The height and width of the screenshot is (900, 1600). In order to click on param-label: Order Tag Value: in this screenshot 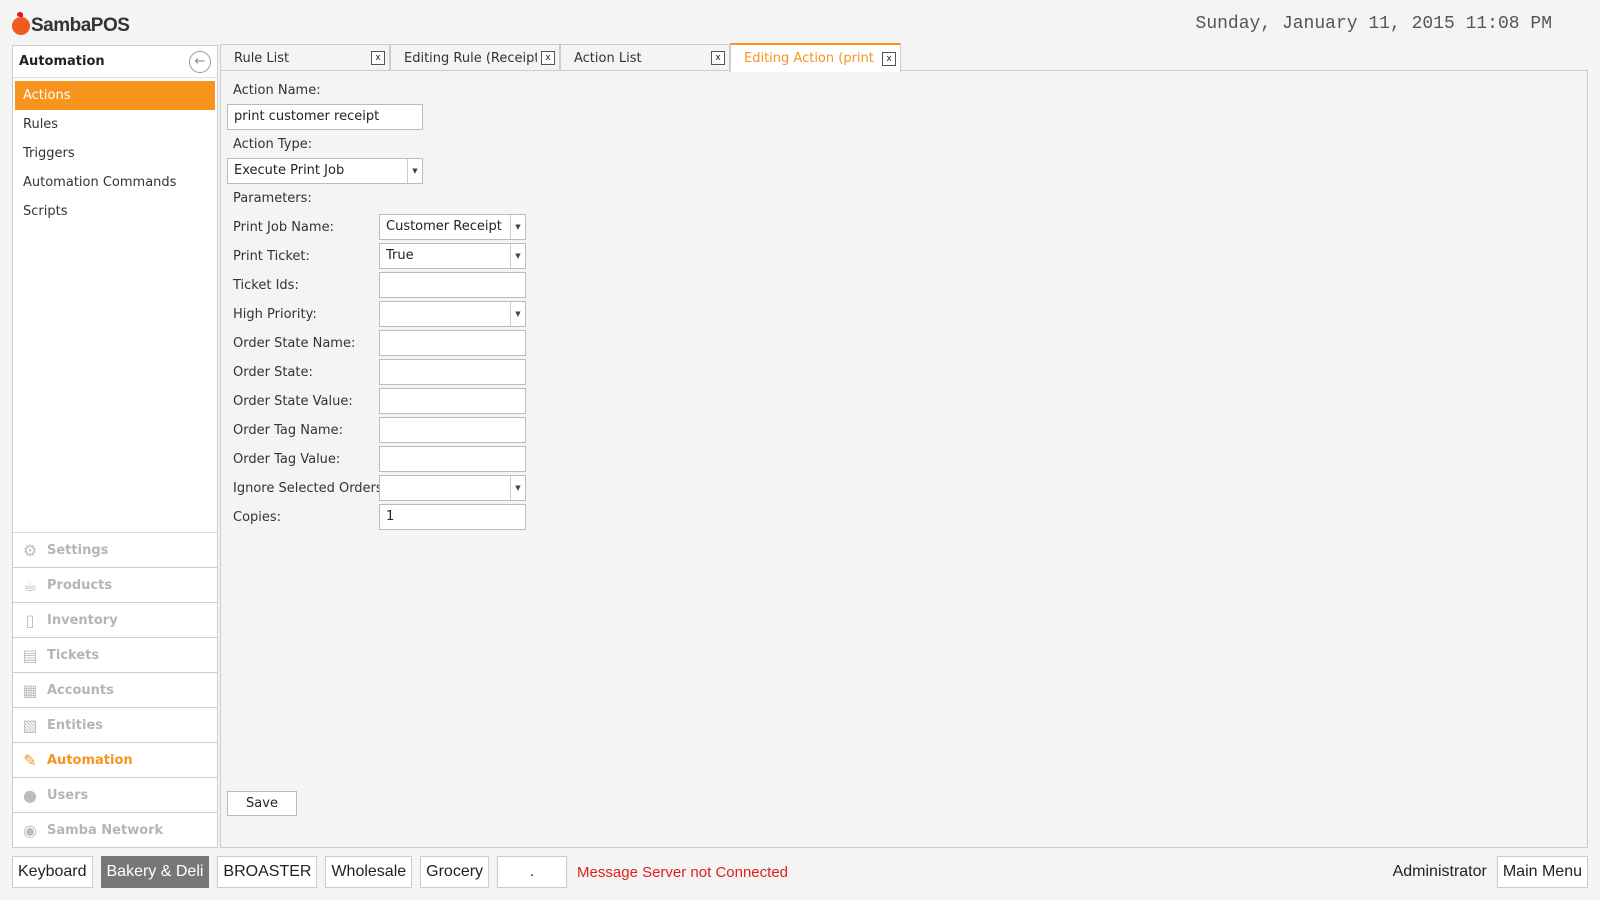, I will do `click(287, 459)`.